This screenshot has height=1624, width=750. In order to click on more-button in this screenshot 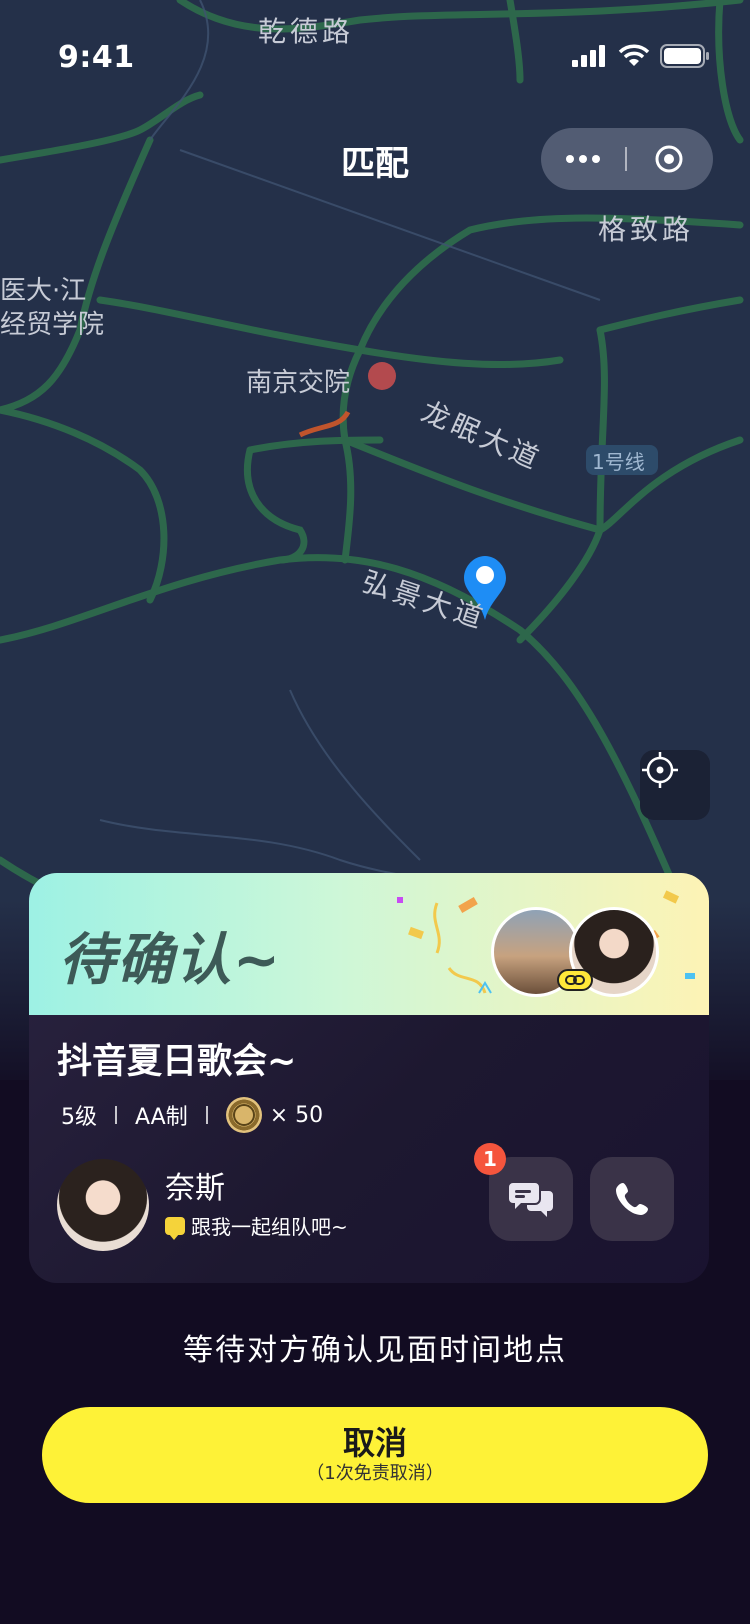, I will do `click(583, 159)`.